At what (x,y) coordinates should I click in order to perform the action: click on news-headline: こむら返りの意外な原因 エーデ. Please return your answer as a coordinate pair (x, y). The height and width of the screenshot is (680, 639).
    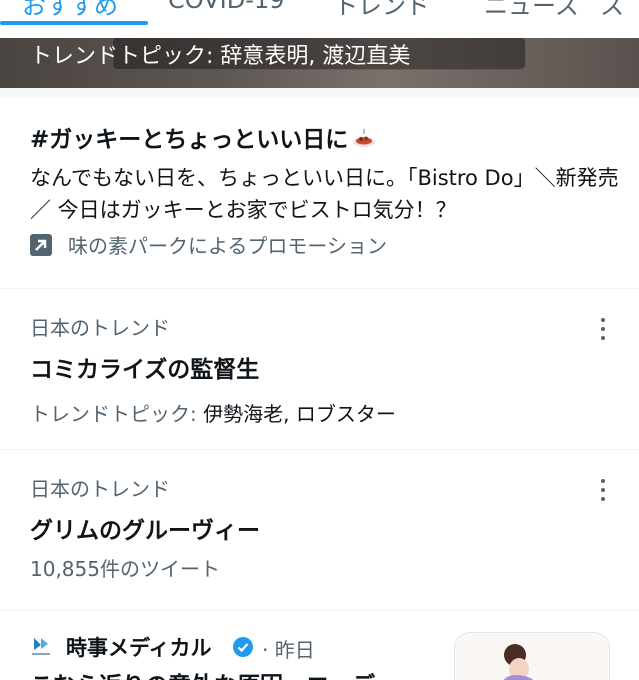
    Looking at the image, I should click on (202, 673).